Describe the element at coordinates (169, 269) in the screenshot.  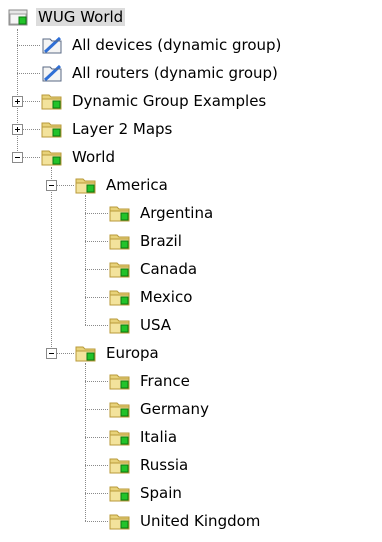
I see `tree-node-label: Canada` at that location.